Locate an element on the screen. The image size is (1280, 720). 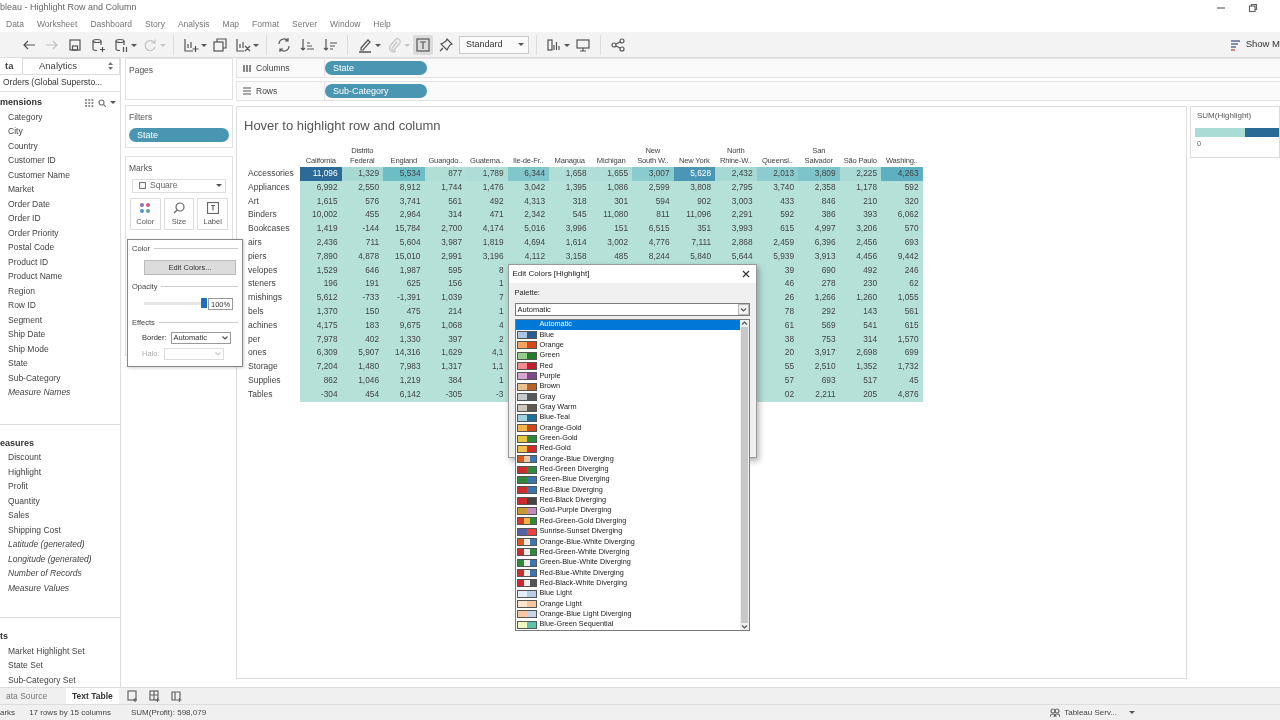
menu-item: Dashboard is located at coordinates (111, 24).